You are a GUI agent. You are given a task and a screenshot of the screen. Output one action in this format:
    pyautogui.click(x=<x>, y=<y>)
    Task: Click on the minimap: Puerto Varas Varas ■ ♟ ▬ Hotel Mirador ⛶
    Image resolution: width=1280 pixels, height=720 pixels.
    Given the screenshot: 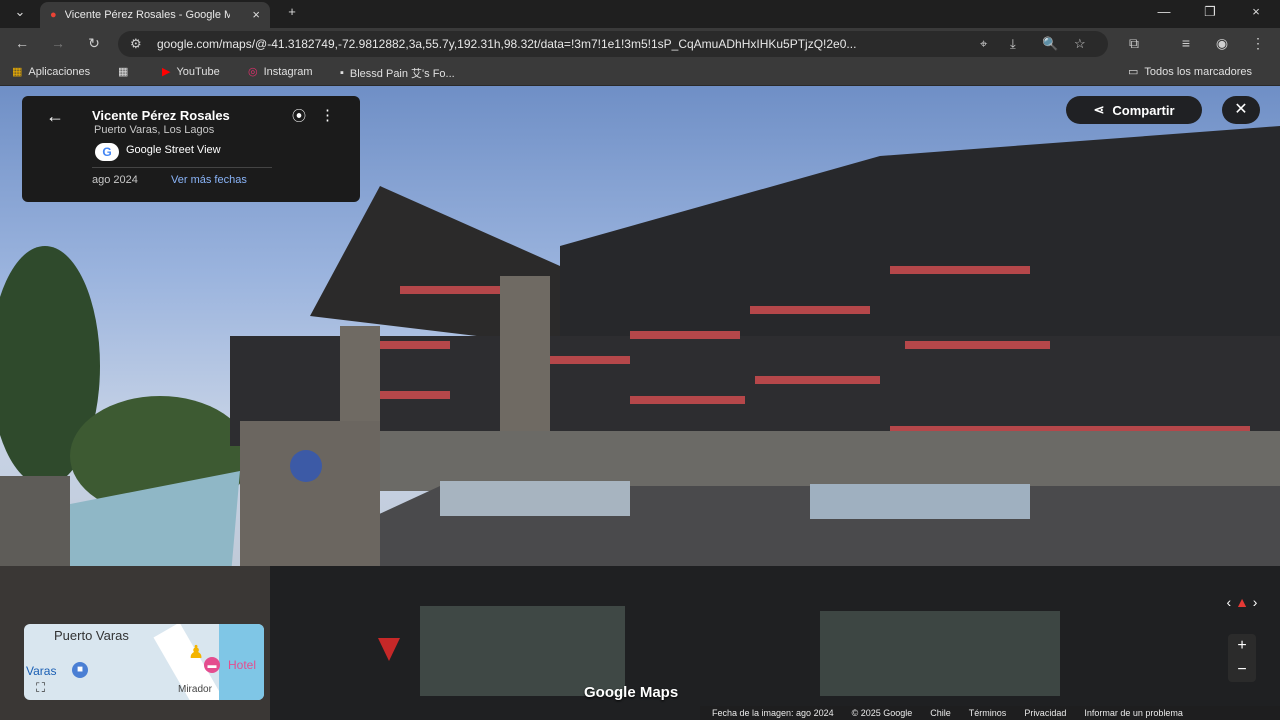 What is the action you would take?
    pyautogui.click(x=144, y=662)
    